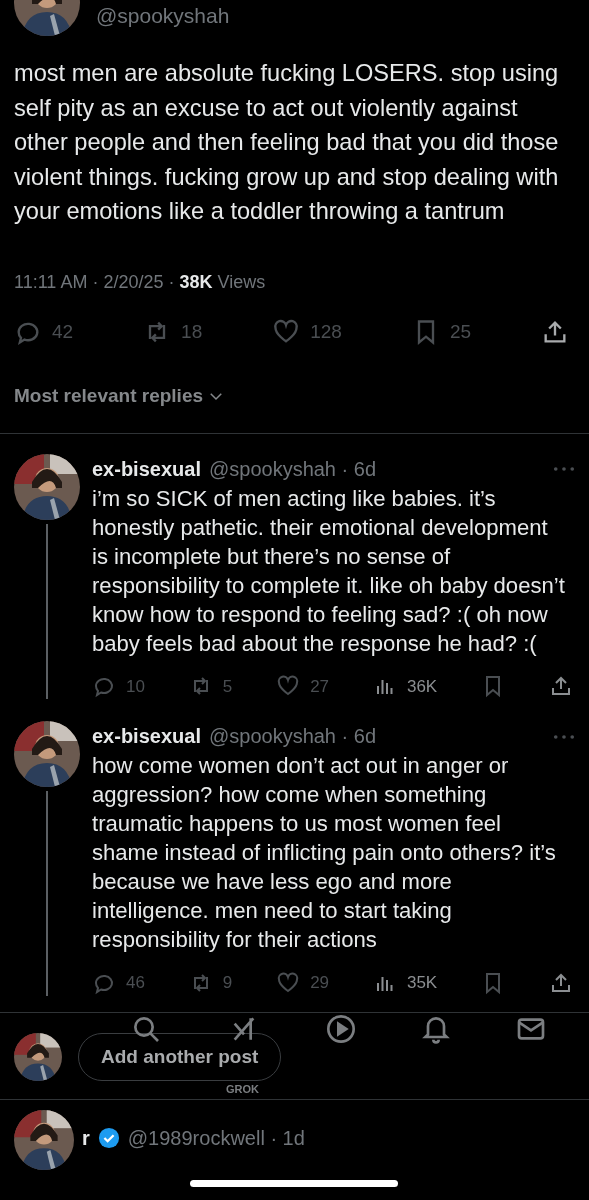 The image size is (589, 1200). Describe the element at coordinates (242, 1089) in the screenshot. I see `grok-label: GROK` at that location.